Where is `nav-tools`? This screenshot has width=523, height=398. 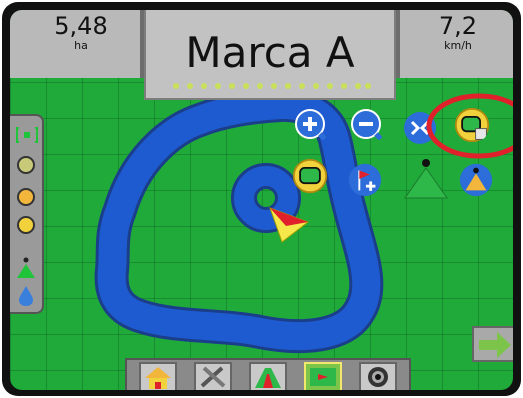 nav-tools is located at coordinates (213, 376).